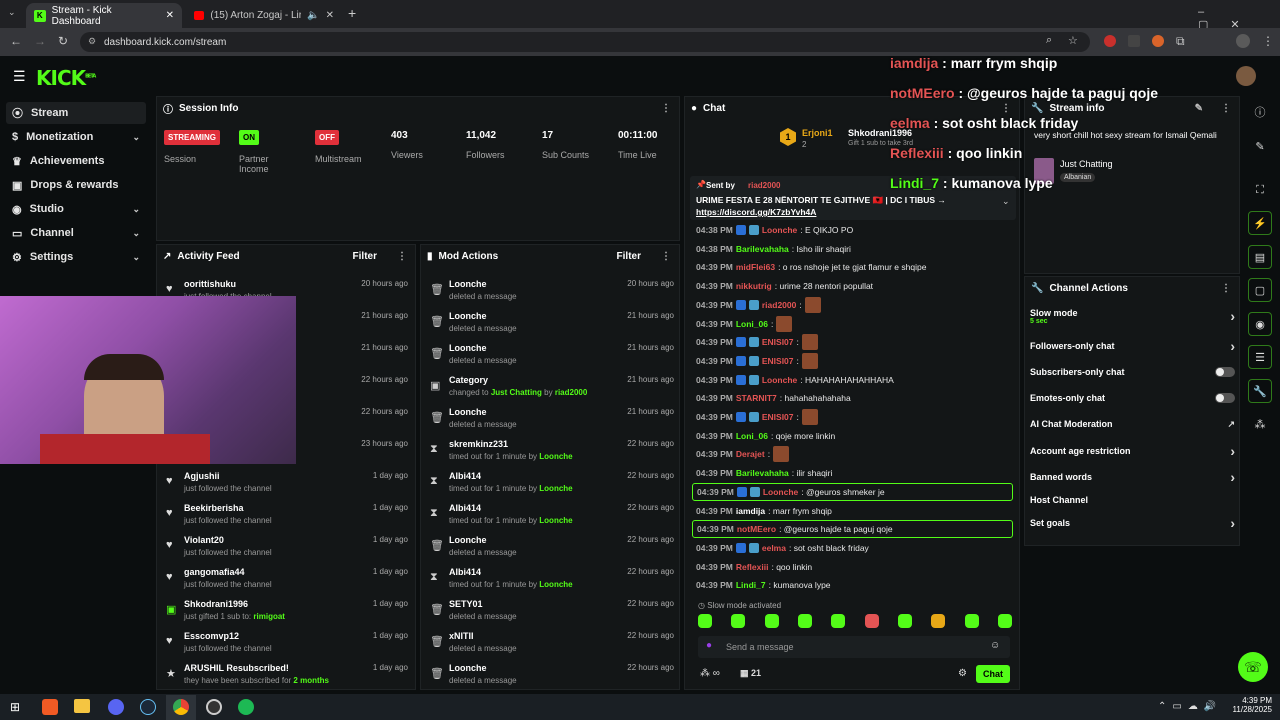 The height and width of the screenshot is (720, 1280). Describe the element at coordinates (629, 256) in the screenshot. I see `filter-button: Filter` at that location.